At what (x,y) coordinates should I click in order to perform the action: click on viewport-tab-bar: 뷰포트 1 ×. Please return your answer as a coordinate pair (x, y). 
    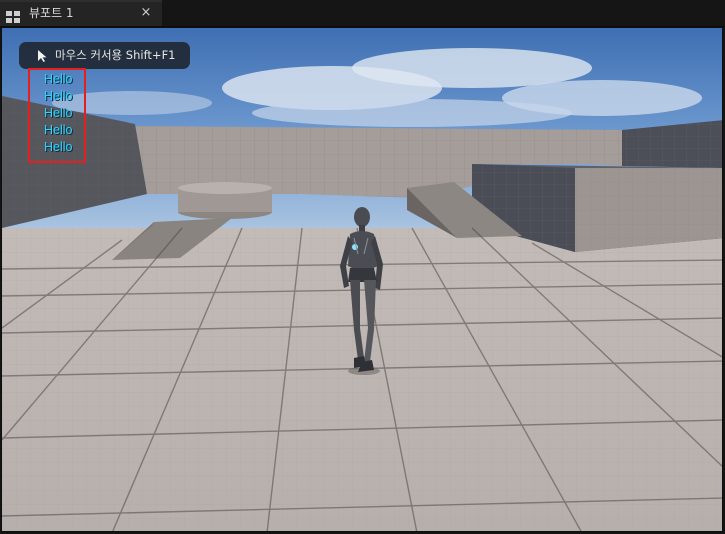
    Looking at the image, I should click on (362, 13).